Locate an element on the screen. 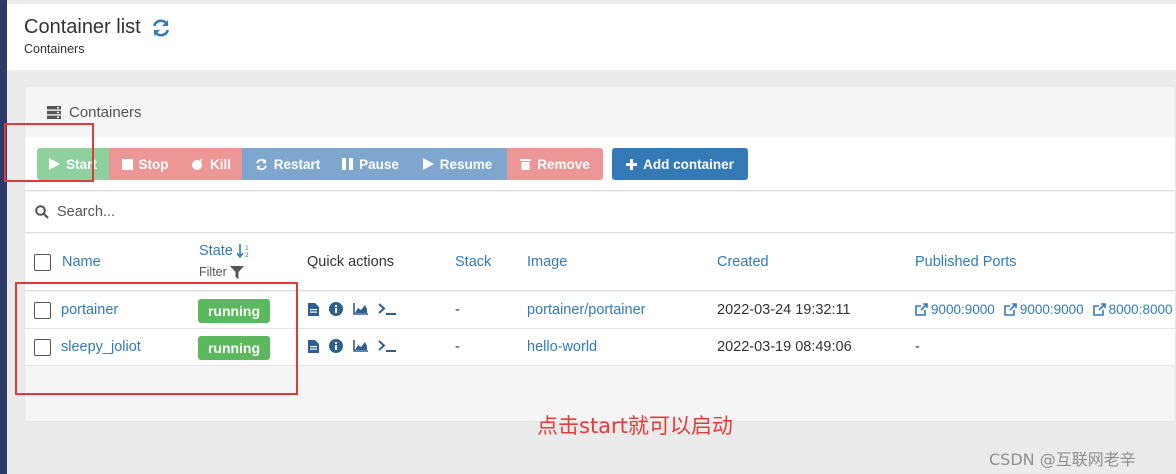  highlight-box-rows is located at coordinates (156, 338).